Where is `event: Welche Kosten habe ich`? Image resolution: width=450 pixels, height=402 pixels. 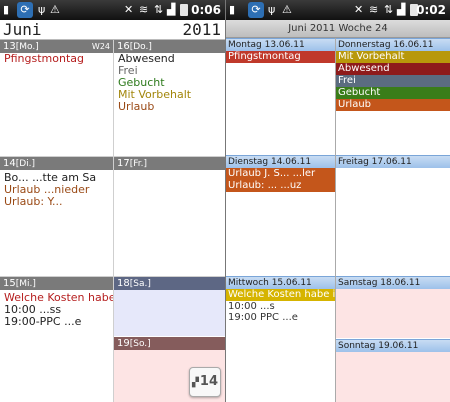 event: Welche Kosten habe ich is located at coordinates (280, 295).